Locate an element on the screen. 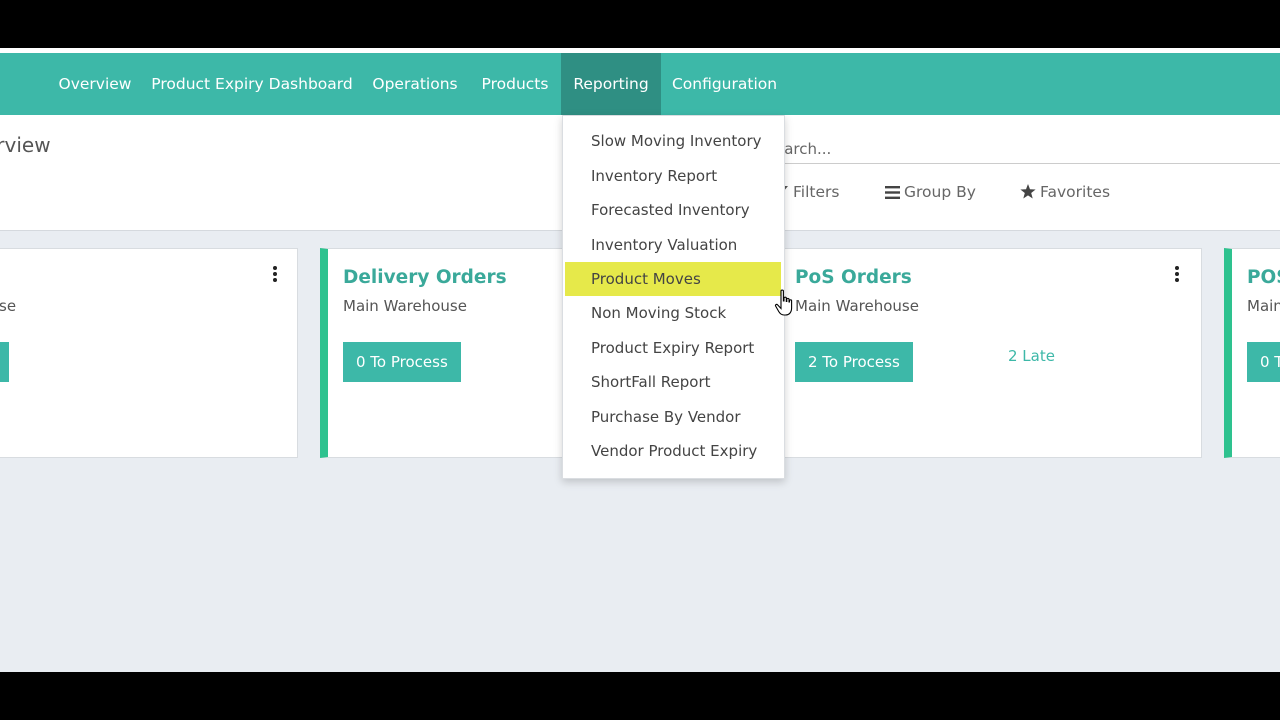 The width and height of the screenshot is (1280, 720). hand-cursor-icon is located at coordinates (783, 302).